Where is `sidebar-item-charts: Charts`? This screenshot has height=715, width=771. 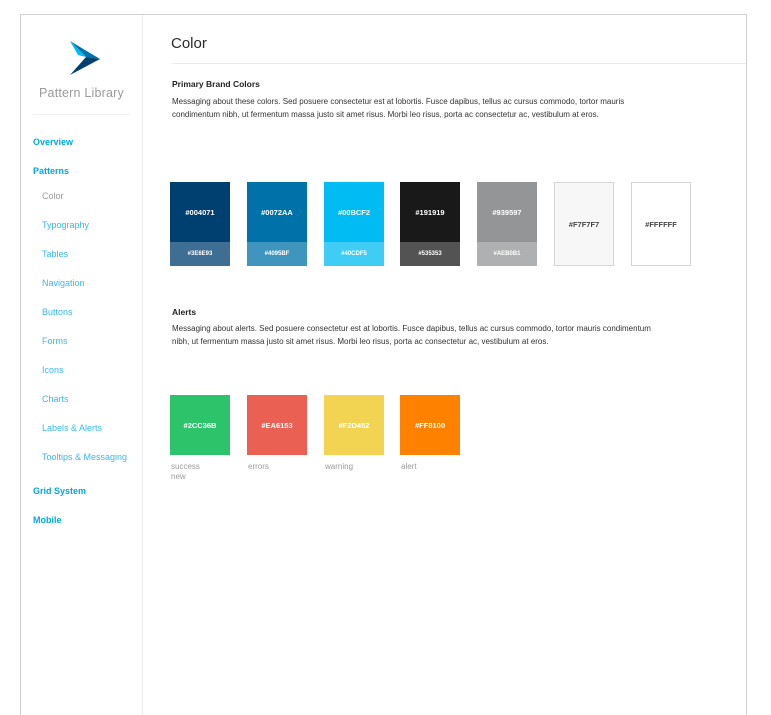 sidebar-item-charts: Charts is located at coordinates (55, 399).